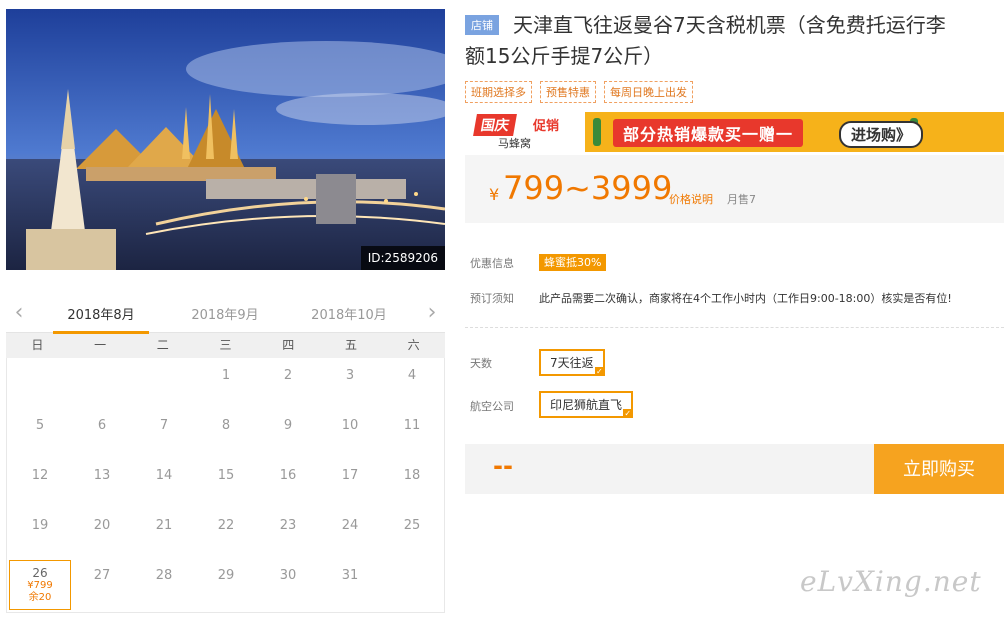  Describe the element at coordinates (226, 435) in the screenshot. I see `calendar-day: 8` at that location.